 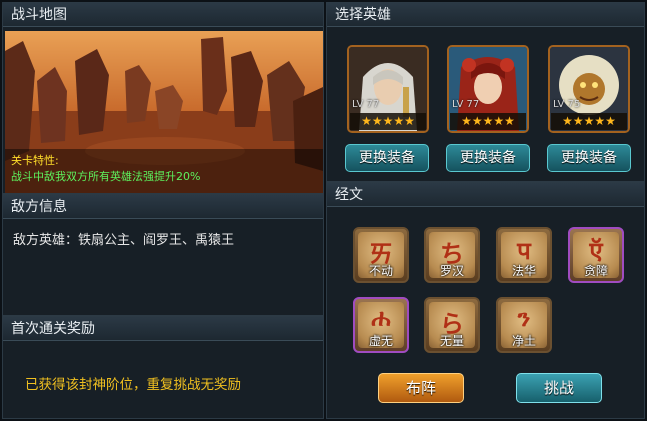 I want to click on hero-slot-3: LV 75 ★★★★★, so click(x=589, y=89).